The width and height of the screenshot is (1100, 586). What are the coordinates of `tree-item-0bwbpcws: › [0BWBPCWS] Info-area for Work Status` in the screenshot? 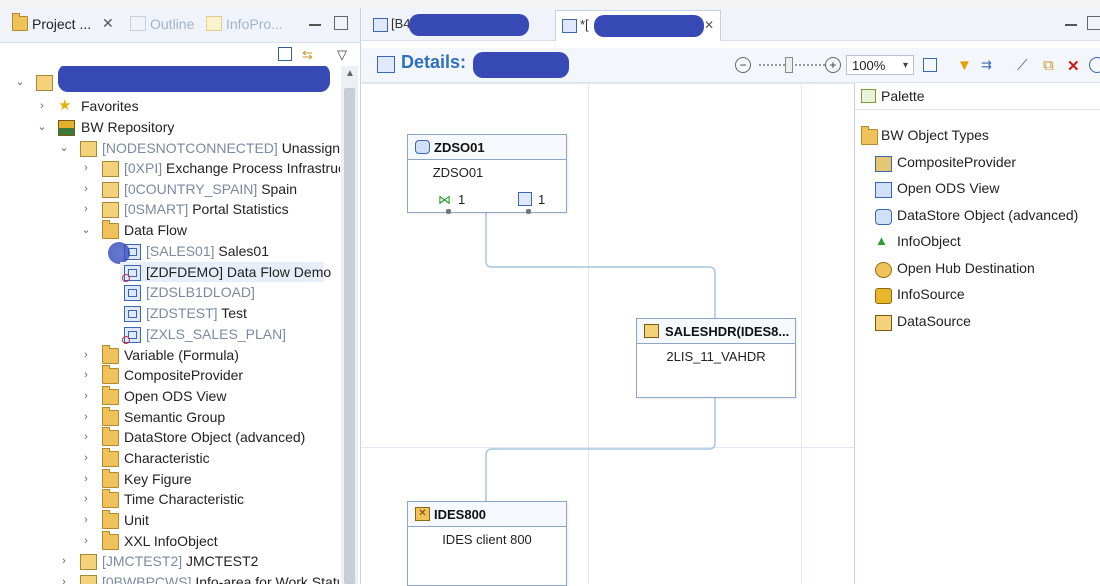 It's located at (170, 578).